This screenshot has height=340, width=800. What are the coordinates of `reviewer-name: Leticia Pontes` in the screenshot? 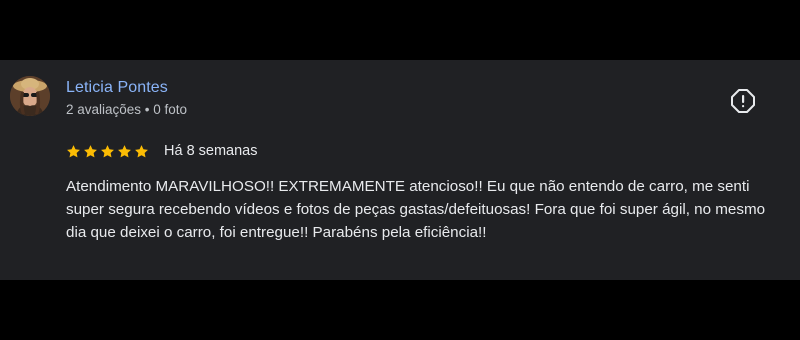 It's located at (117, 88).